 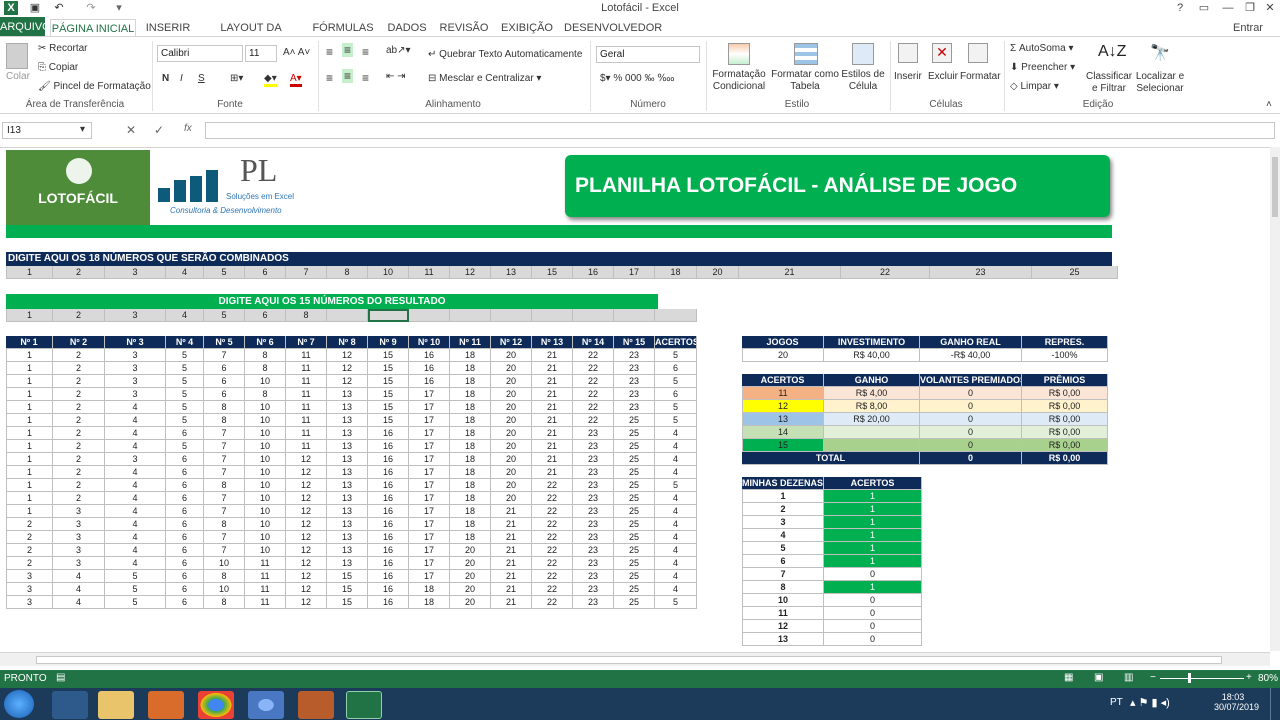 What do you see at coordinates (347, 272) in the screenshot?
I see `combined-number-cell: 8` at bounding box center [347, 272].